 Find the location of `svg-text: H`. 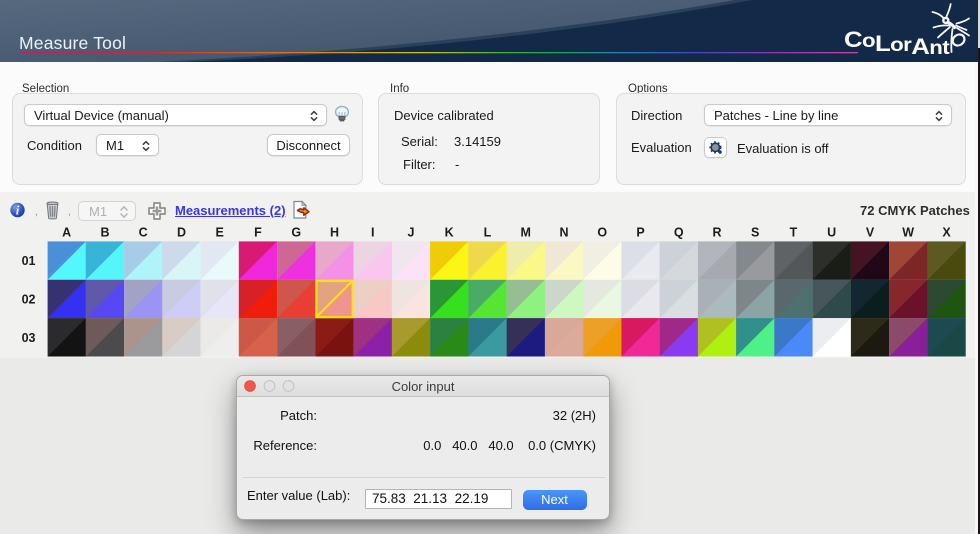

svg-text: H is located at coordinates (334, 233).